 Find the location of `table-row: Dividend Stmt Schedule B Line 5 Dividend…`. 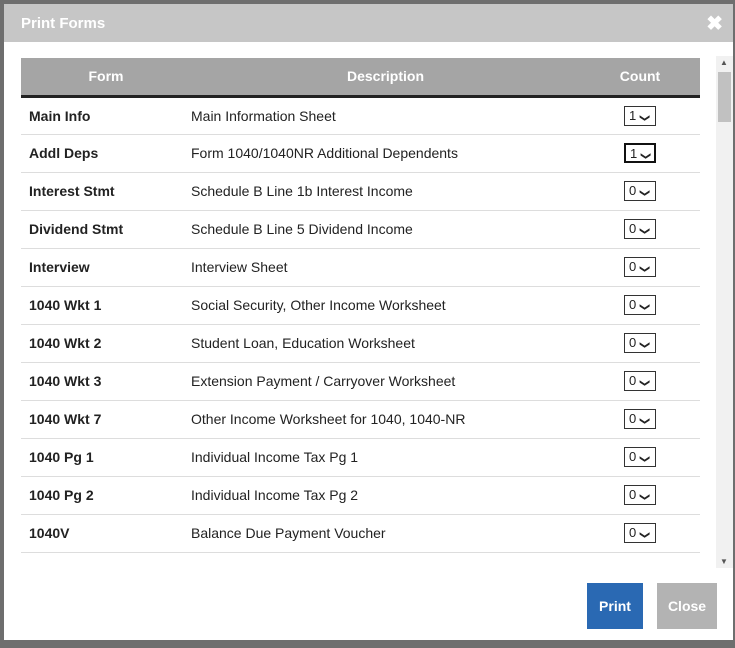

table-row: Dividend Stmt Schedule B Line 5 Dividend… is located at coordinates (360, 229).